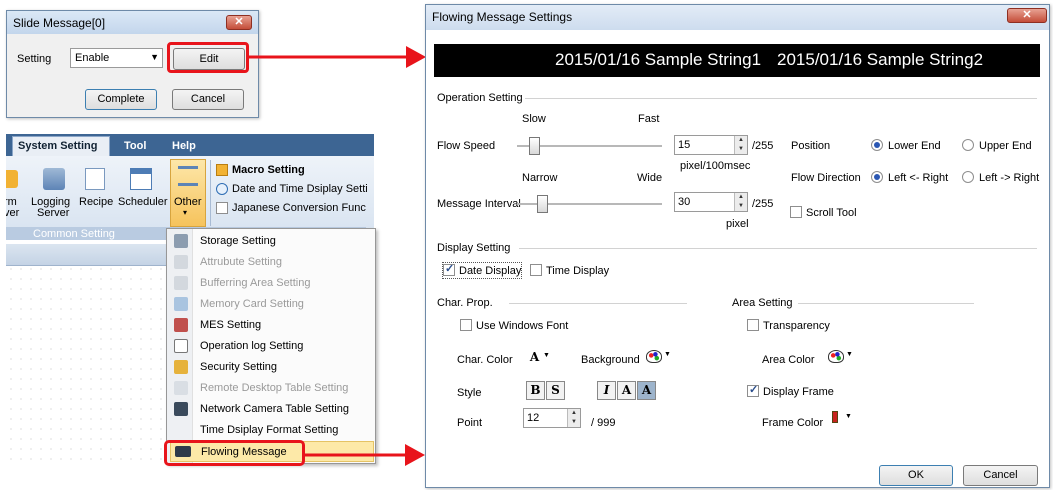 Image resolution: width=1053 pixels, height=490 pixels. Describe the element at coordinates (796, 212) in the screenshot. I see `scroll-tool-checkbox` at that location.